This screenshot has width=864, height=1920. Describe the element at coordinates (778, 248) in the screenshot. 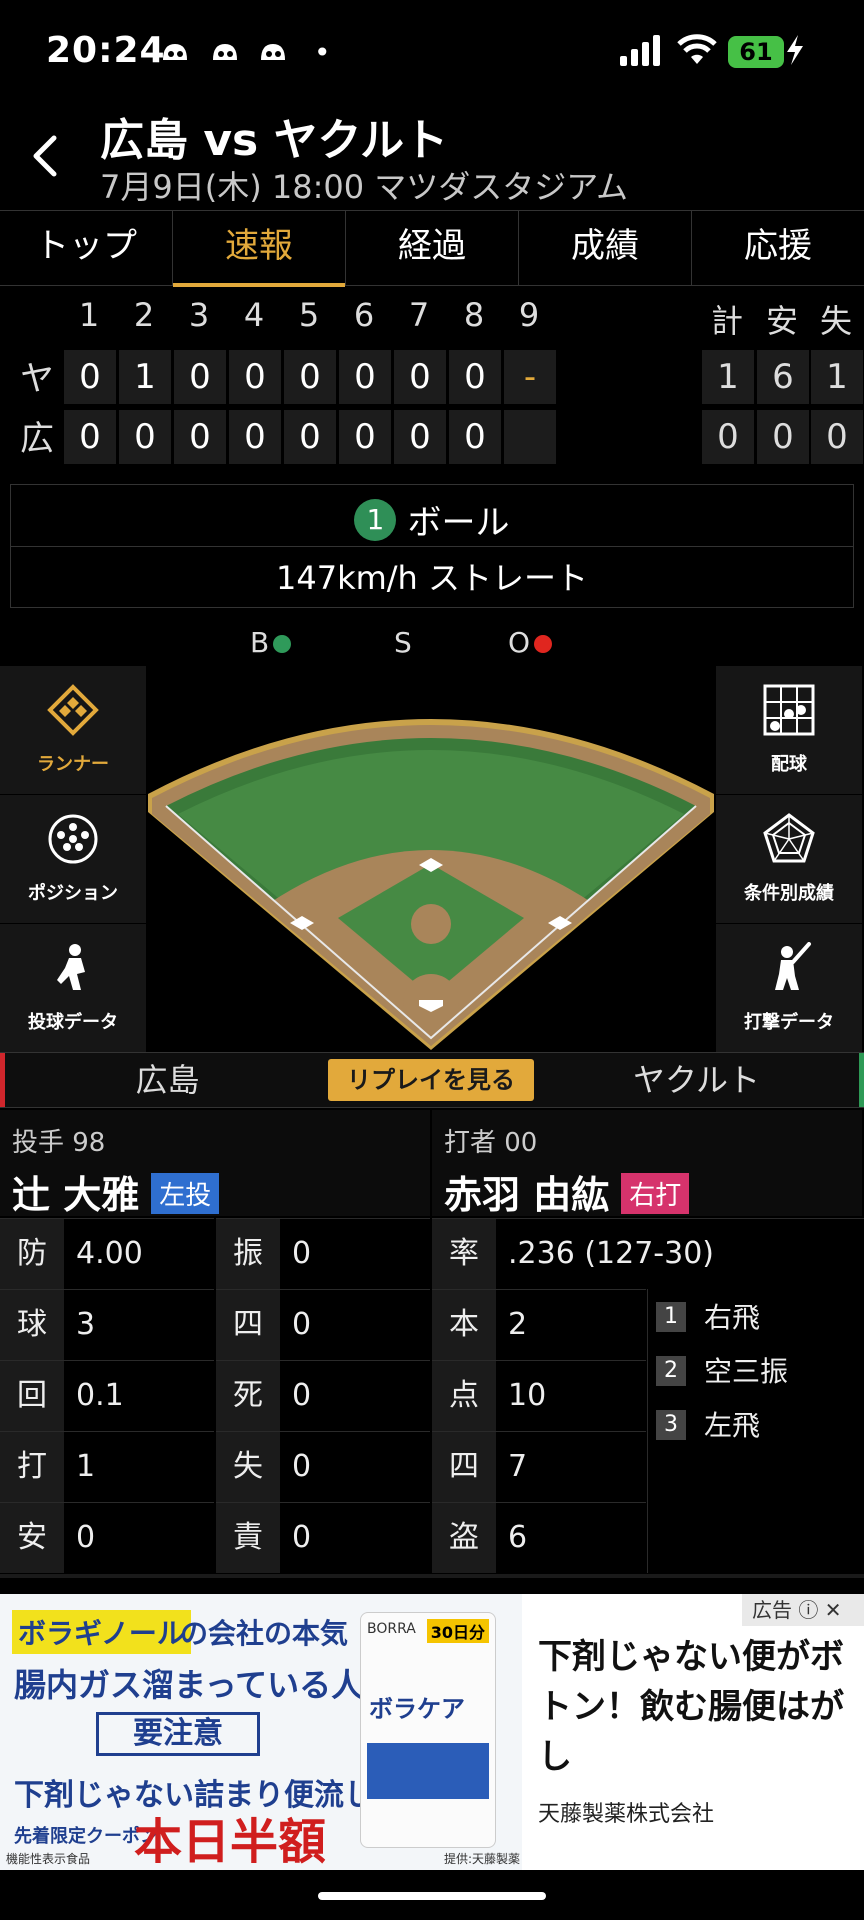

I see `tab-cheer: 応援` at that location.